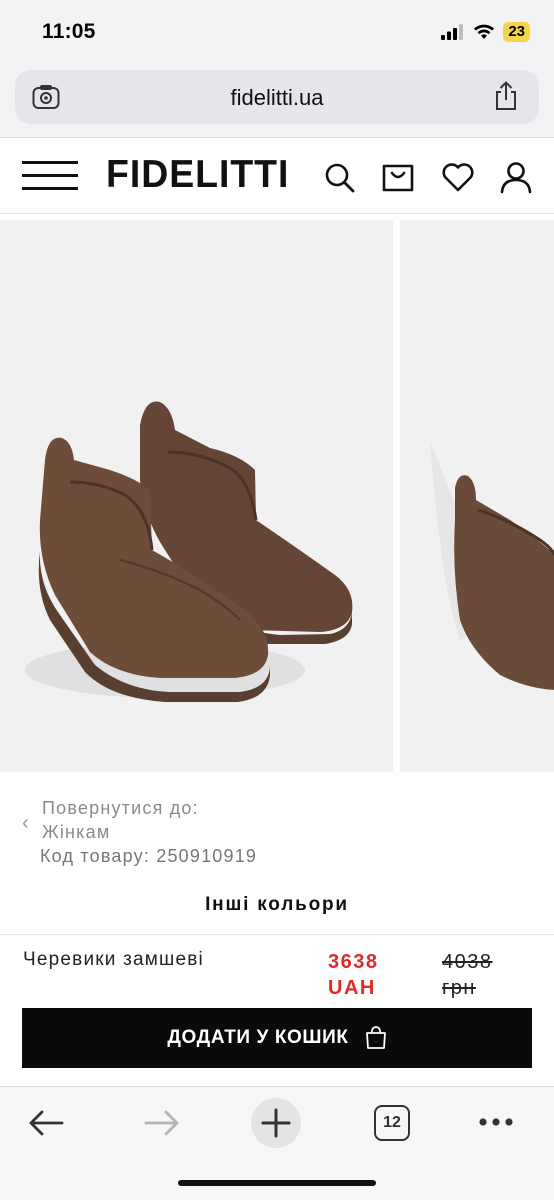 The height and width of the screenshot is (1200, 554). Describe the element at coordinates (277, 904) in the screenshot. I see `other-colors-heading: Інші кольори` at that location.